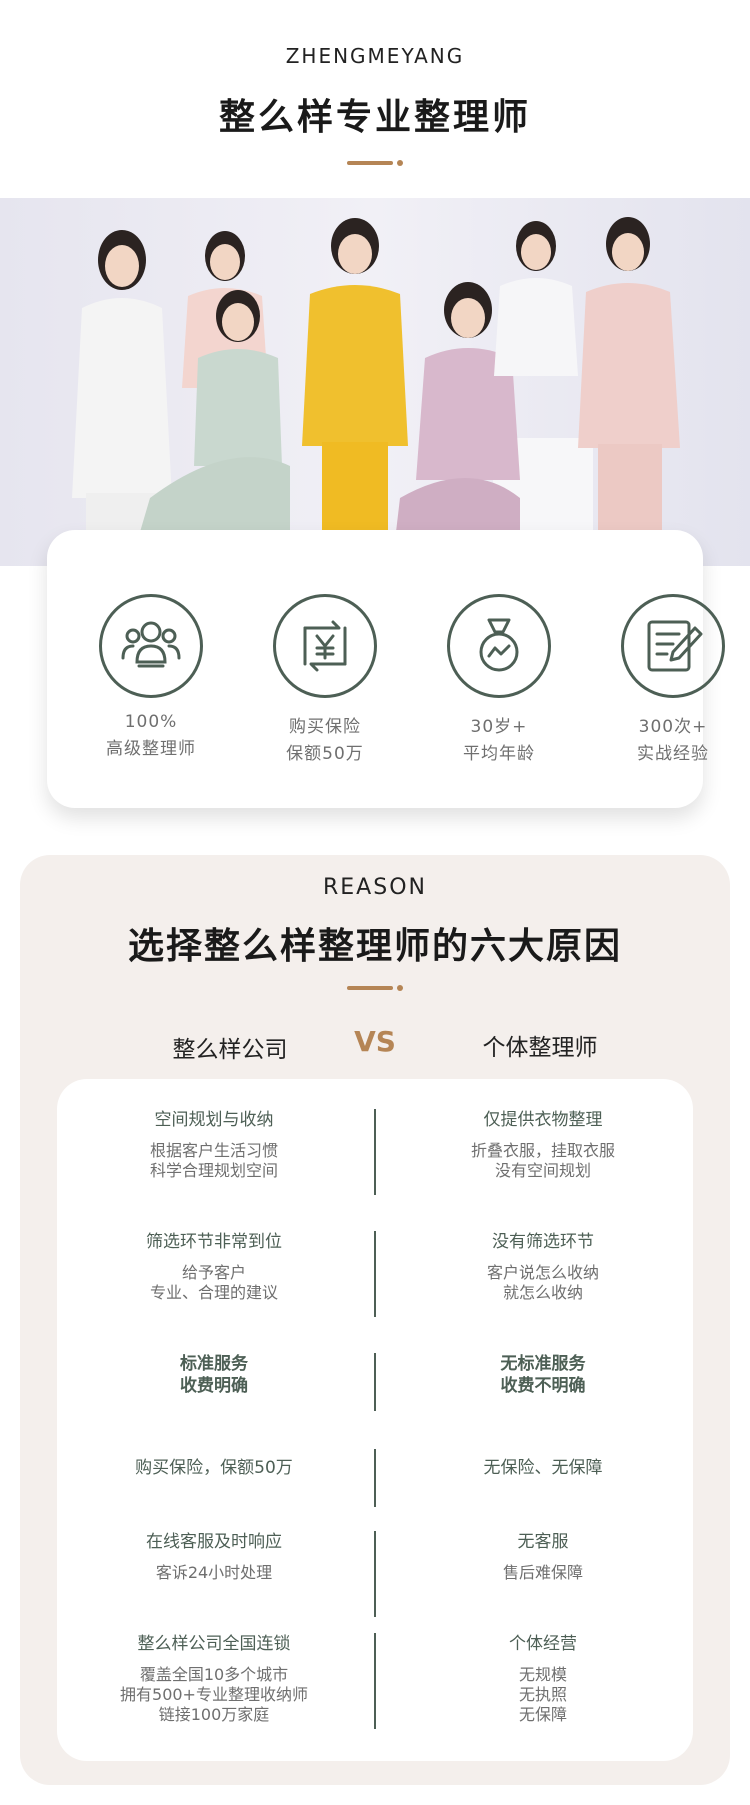 The image size is (750, 1805). What do you see at coordinates (325, 646) in the screenshot?
I see `yuan-exchange-icon` at bounding box center [325, 646].